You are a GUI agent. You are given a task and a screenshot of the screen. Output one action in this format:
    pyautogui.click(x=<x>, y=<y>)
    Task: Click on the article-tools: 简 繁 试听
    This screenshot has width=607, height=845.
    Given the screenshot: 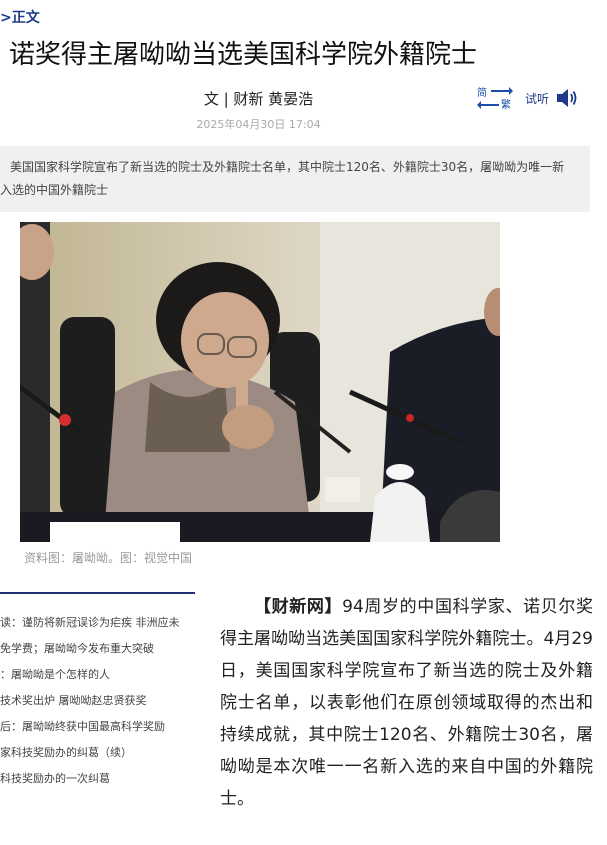 What is the action you would take?
    pyautogui.click(x=527, y=98)
    